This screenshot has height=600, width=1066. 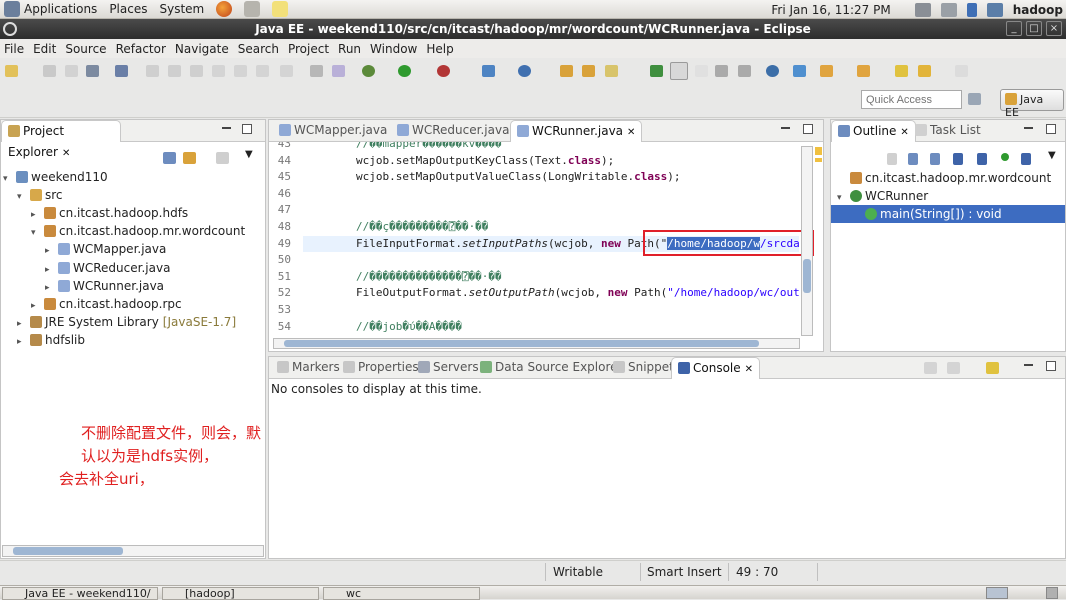 I want to click on menu-project: Project, so click(x=308, y=49).